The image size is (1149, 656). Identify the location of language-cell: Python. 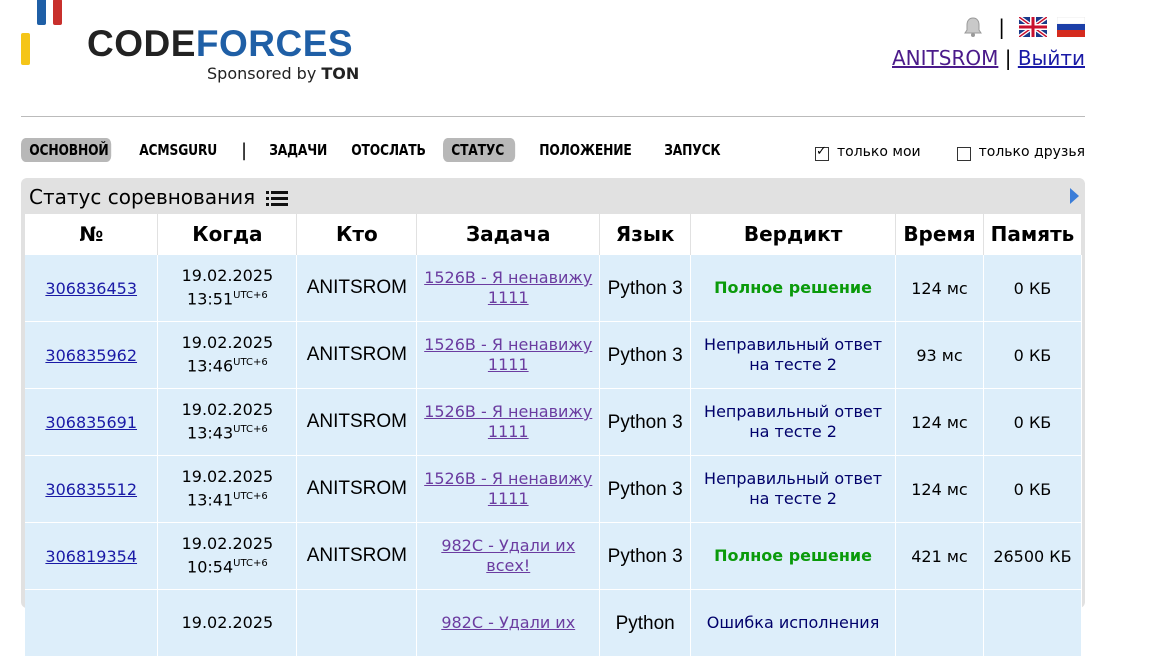
(645, 623).